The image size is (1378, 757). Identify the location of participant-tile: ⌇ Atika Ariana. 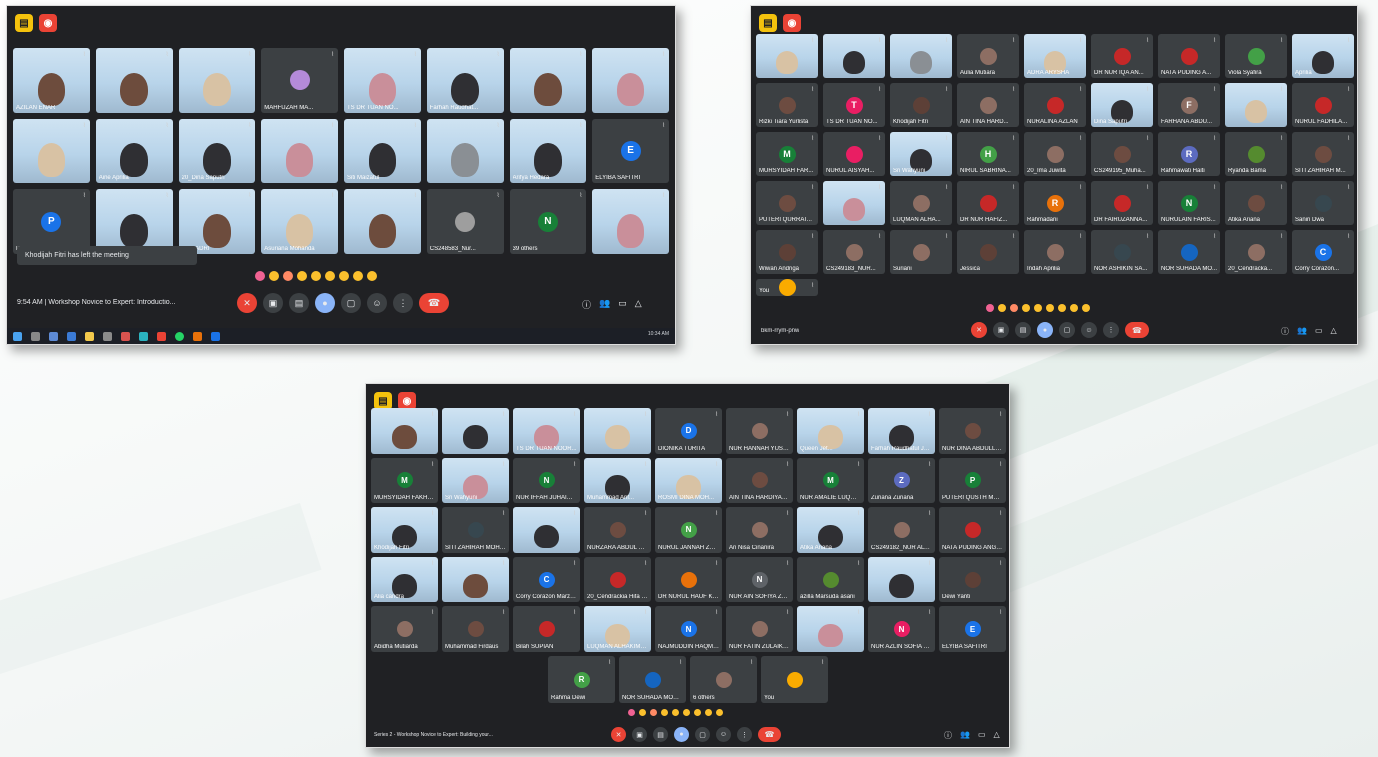
(830, 530).